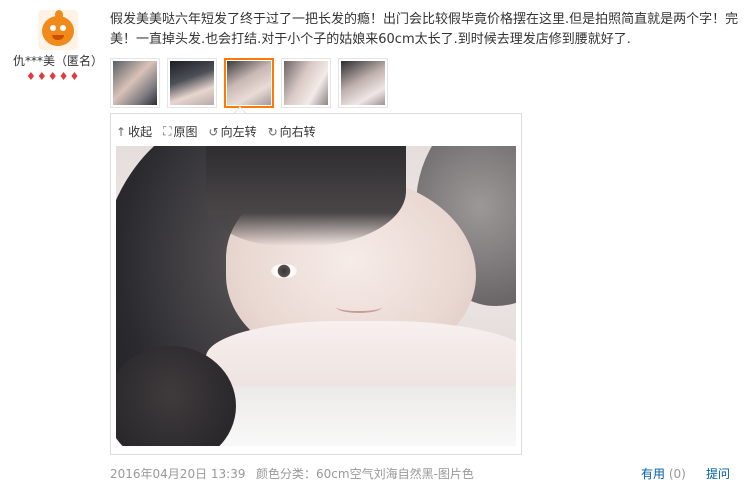 The image size is (756, 489). What do you see at coordinates (140, 132) in the screenshot?
I see `collapse-label: 收起` at bounding box center [140, 132].